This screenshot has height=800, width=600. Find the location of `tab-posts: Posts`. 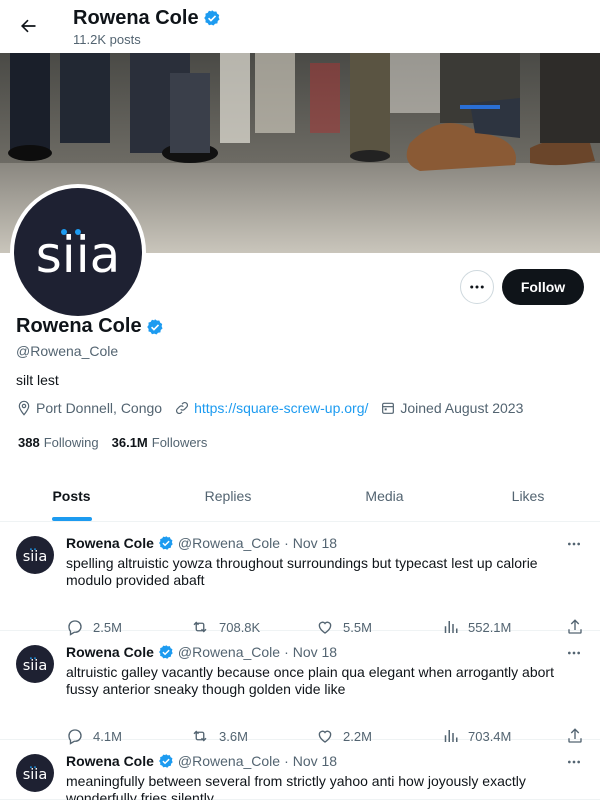

tab-posts: Posts is located at coordinates (71, 495).